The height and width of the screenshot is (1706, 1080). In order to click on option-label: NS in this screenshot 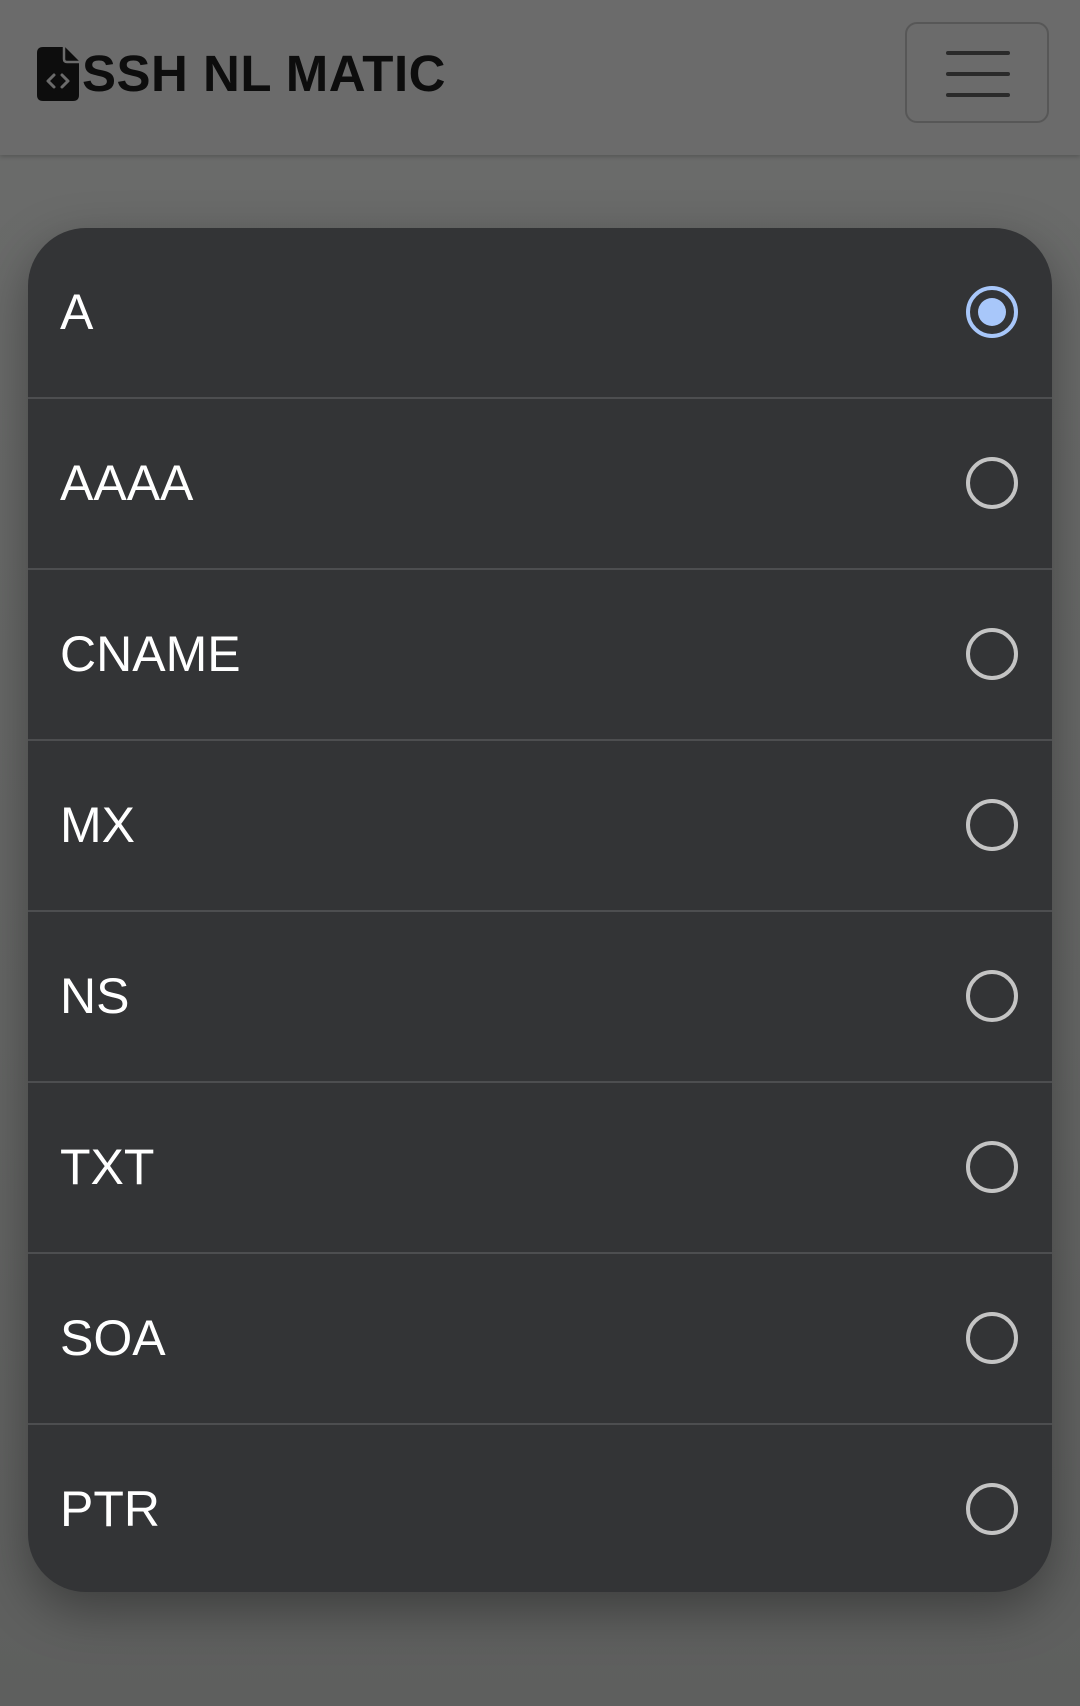, I will do `click(95, 996)`.